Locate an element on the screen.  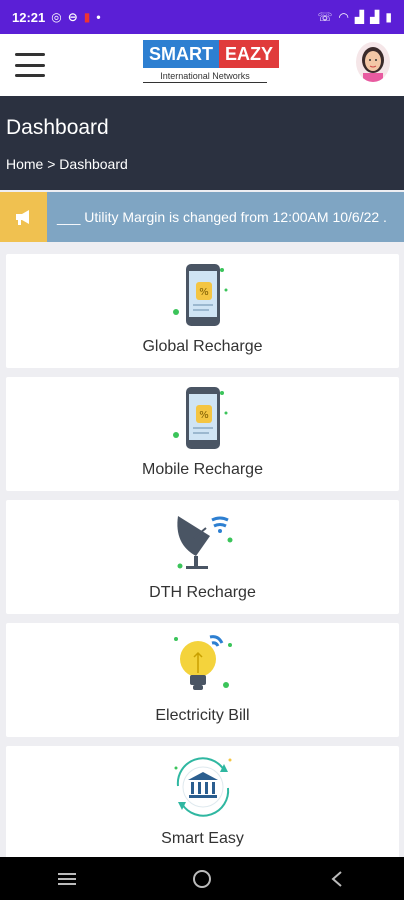
back-chevron-icon is located at coordinates (336, 878).